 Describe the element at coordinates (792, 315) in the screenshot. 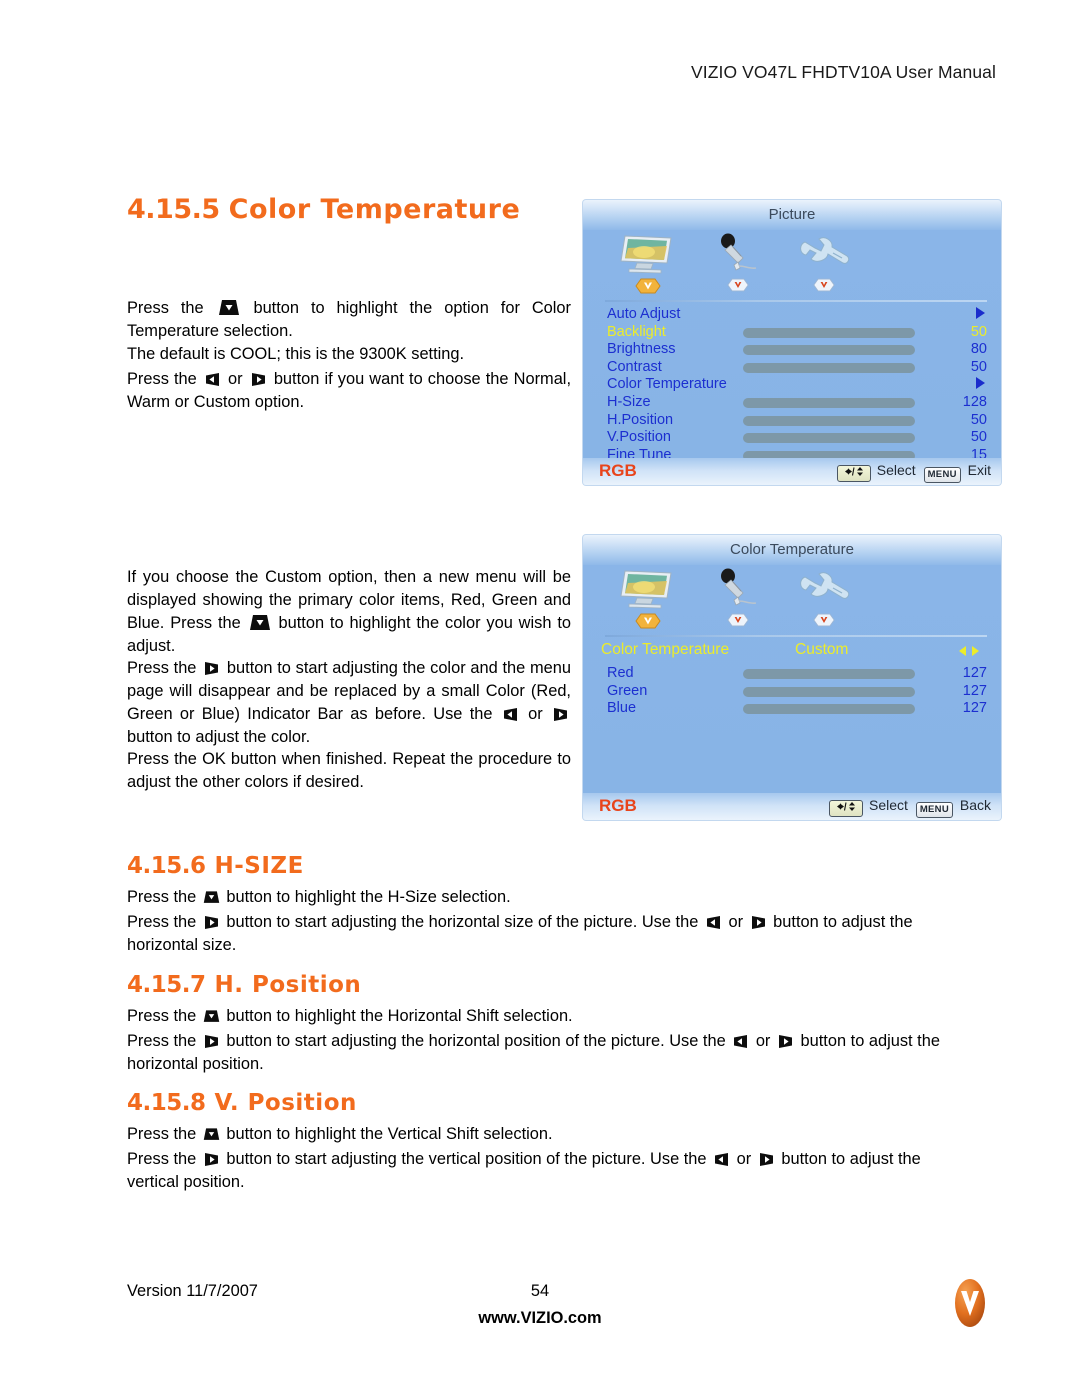

I see `osd-row: Auto Adjust` at that location.